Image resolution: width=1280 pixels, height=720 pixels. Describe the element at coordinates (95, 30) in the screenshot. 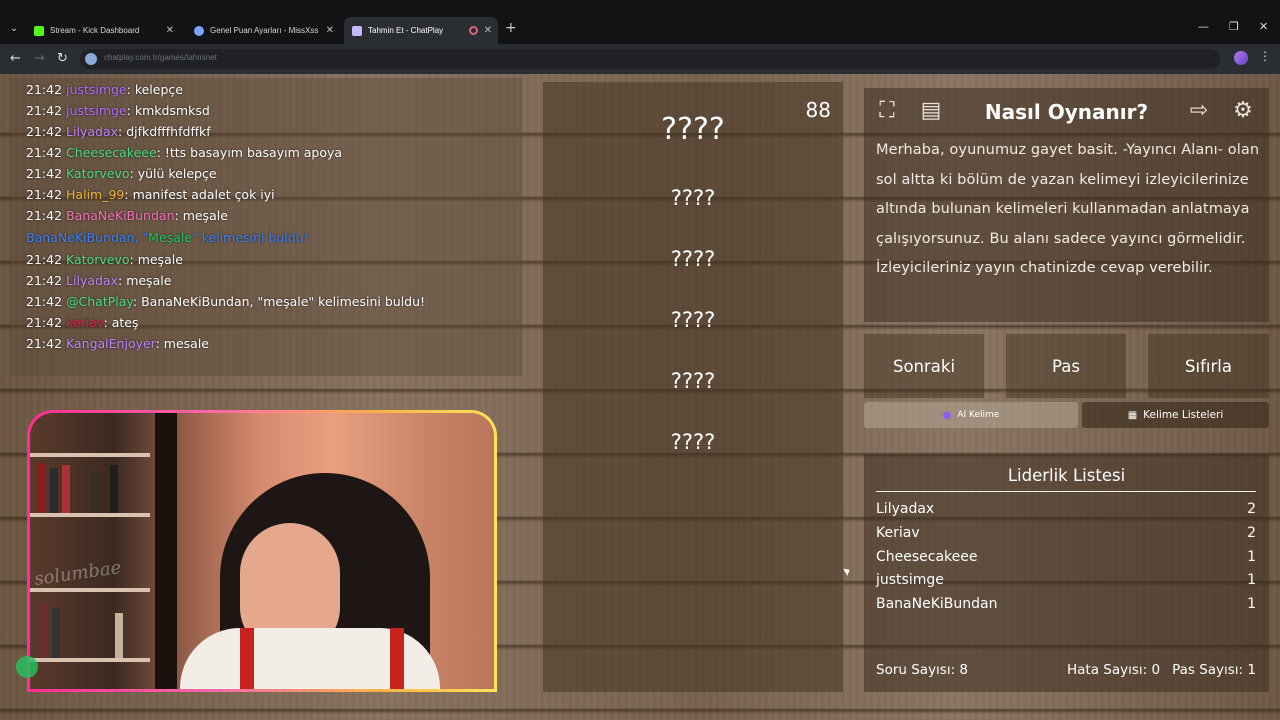

I see `tab-title: Stream - Kick Dashboard` at that location.